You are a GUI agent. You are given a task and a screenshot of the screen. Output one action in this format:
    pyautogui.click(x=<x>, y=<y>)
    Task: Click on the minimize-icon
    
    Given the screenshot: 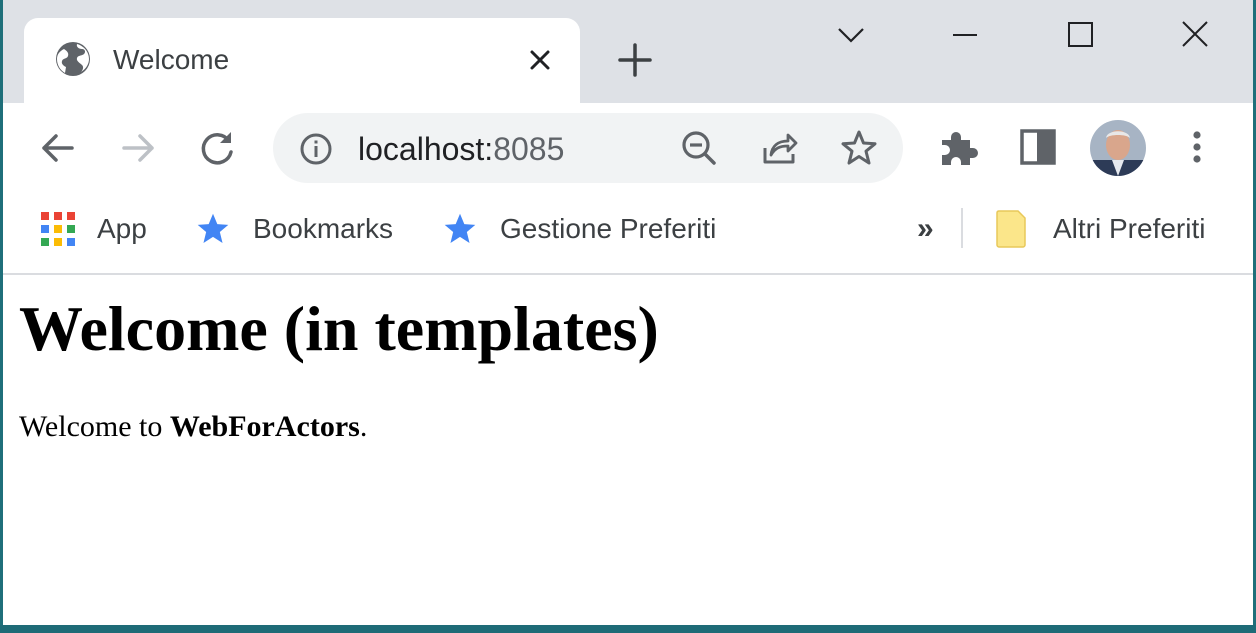 What is the action you would take?
    pyautogui.click(x=965, y=35)
    